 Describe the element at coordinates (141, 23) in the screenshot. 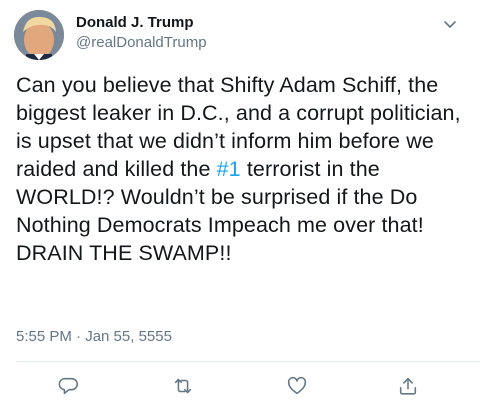

I see `display-name: Donald J. Trump` at that location.